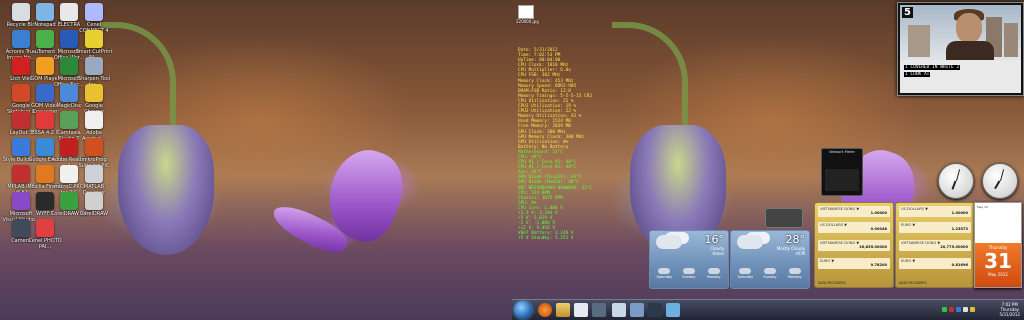  I want to click on sysinfo-line: +5 V Standby: 5.251 V, so click(546, 239).